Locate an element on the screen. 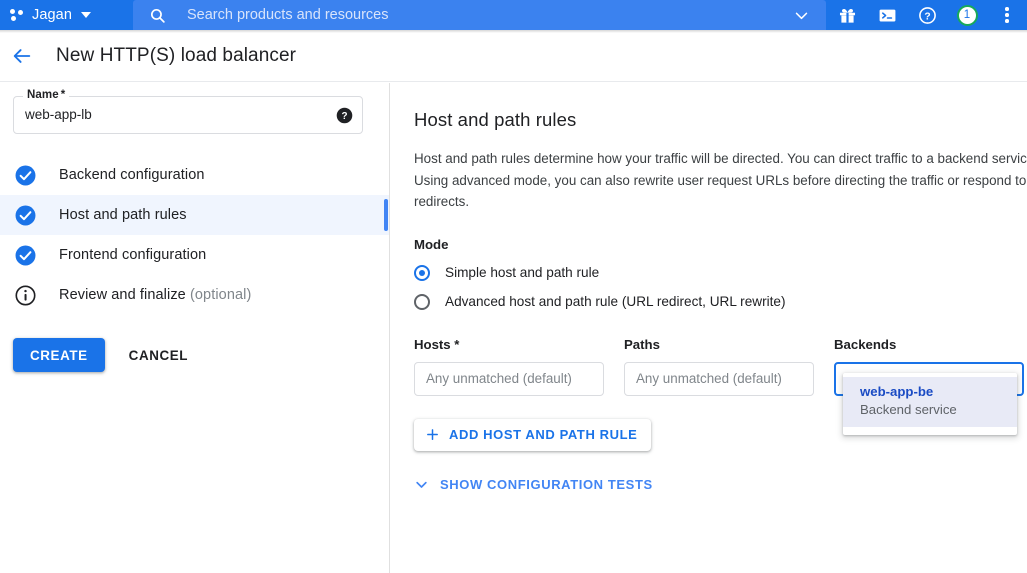 The height and width of the screenshot is (573, 1027). notification-count-badge: 1 is located at coordinates (967, 15).